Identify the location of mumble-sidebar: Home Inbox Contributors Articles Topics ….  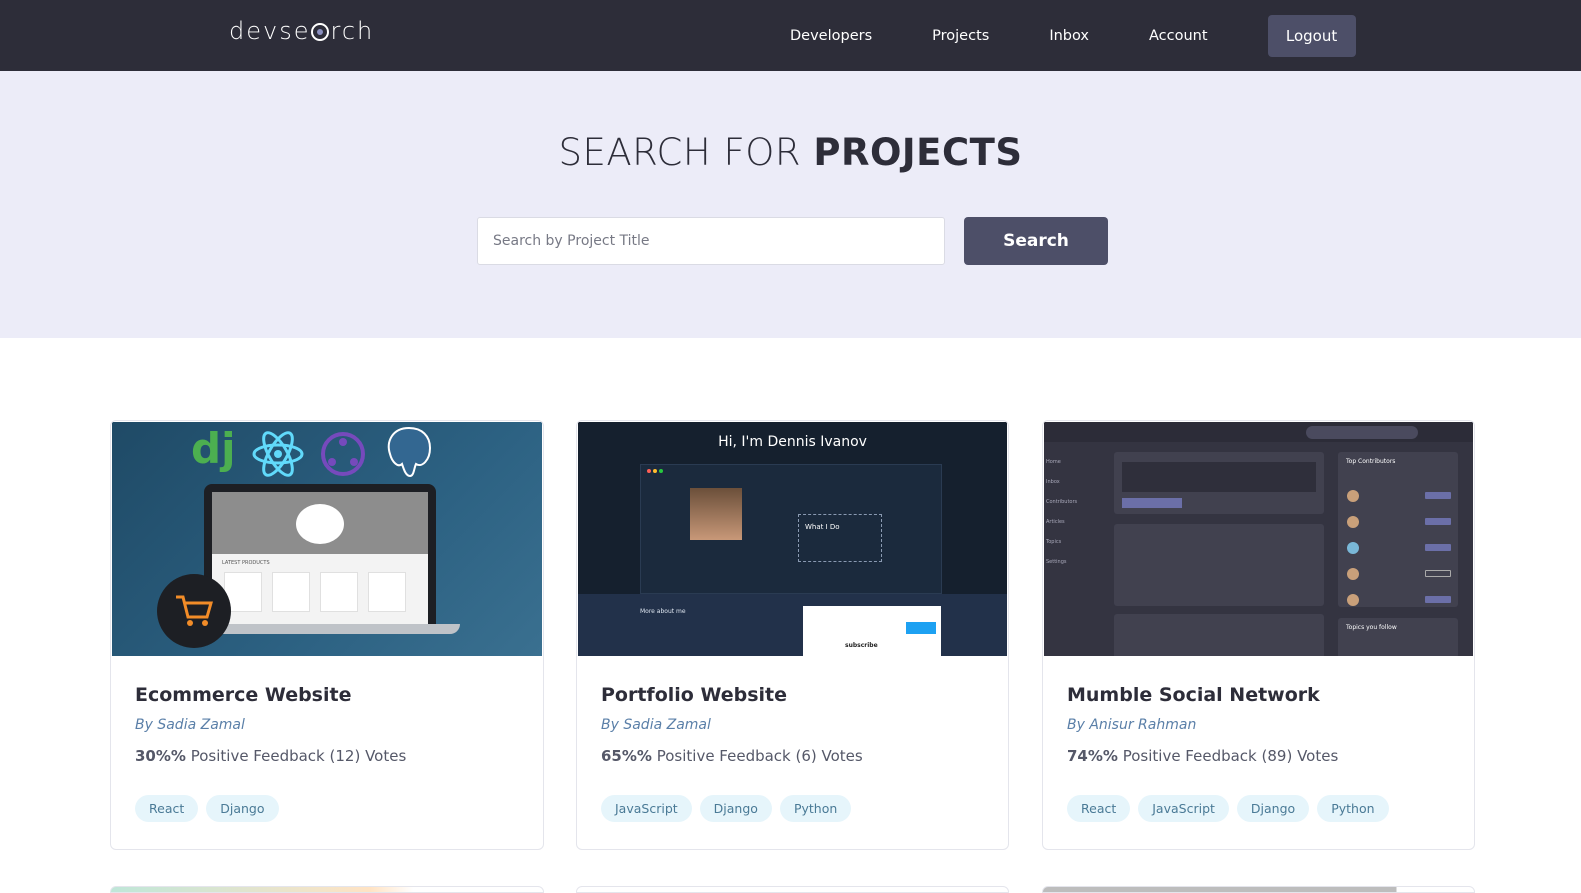
(1061, 512).